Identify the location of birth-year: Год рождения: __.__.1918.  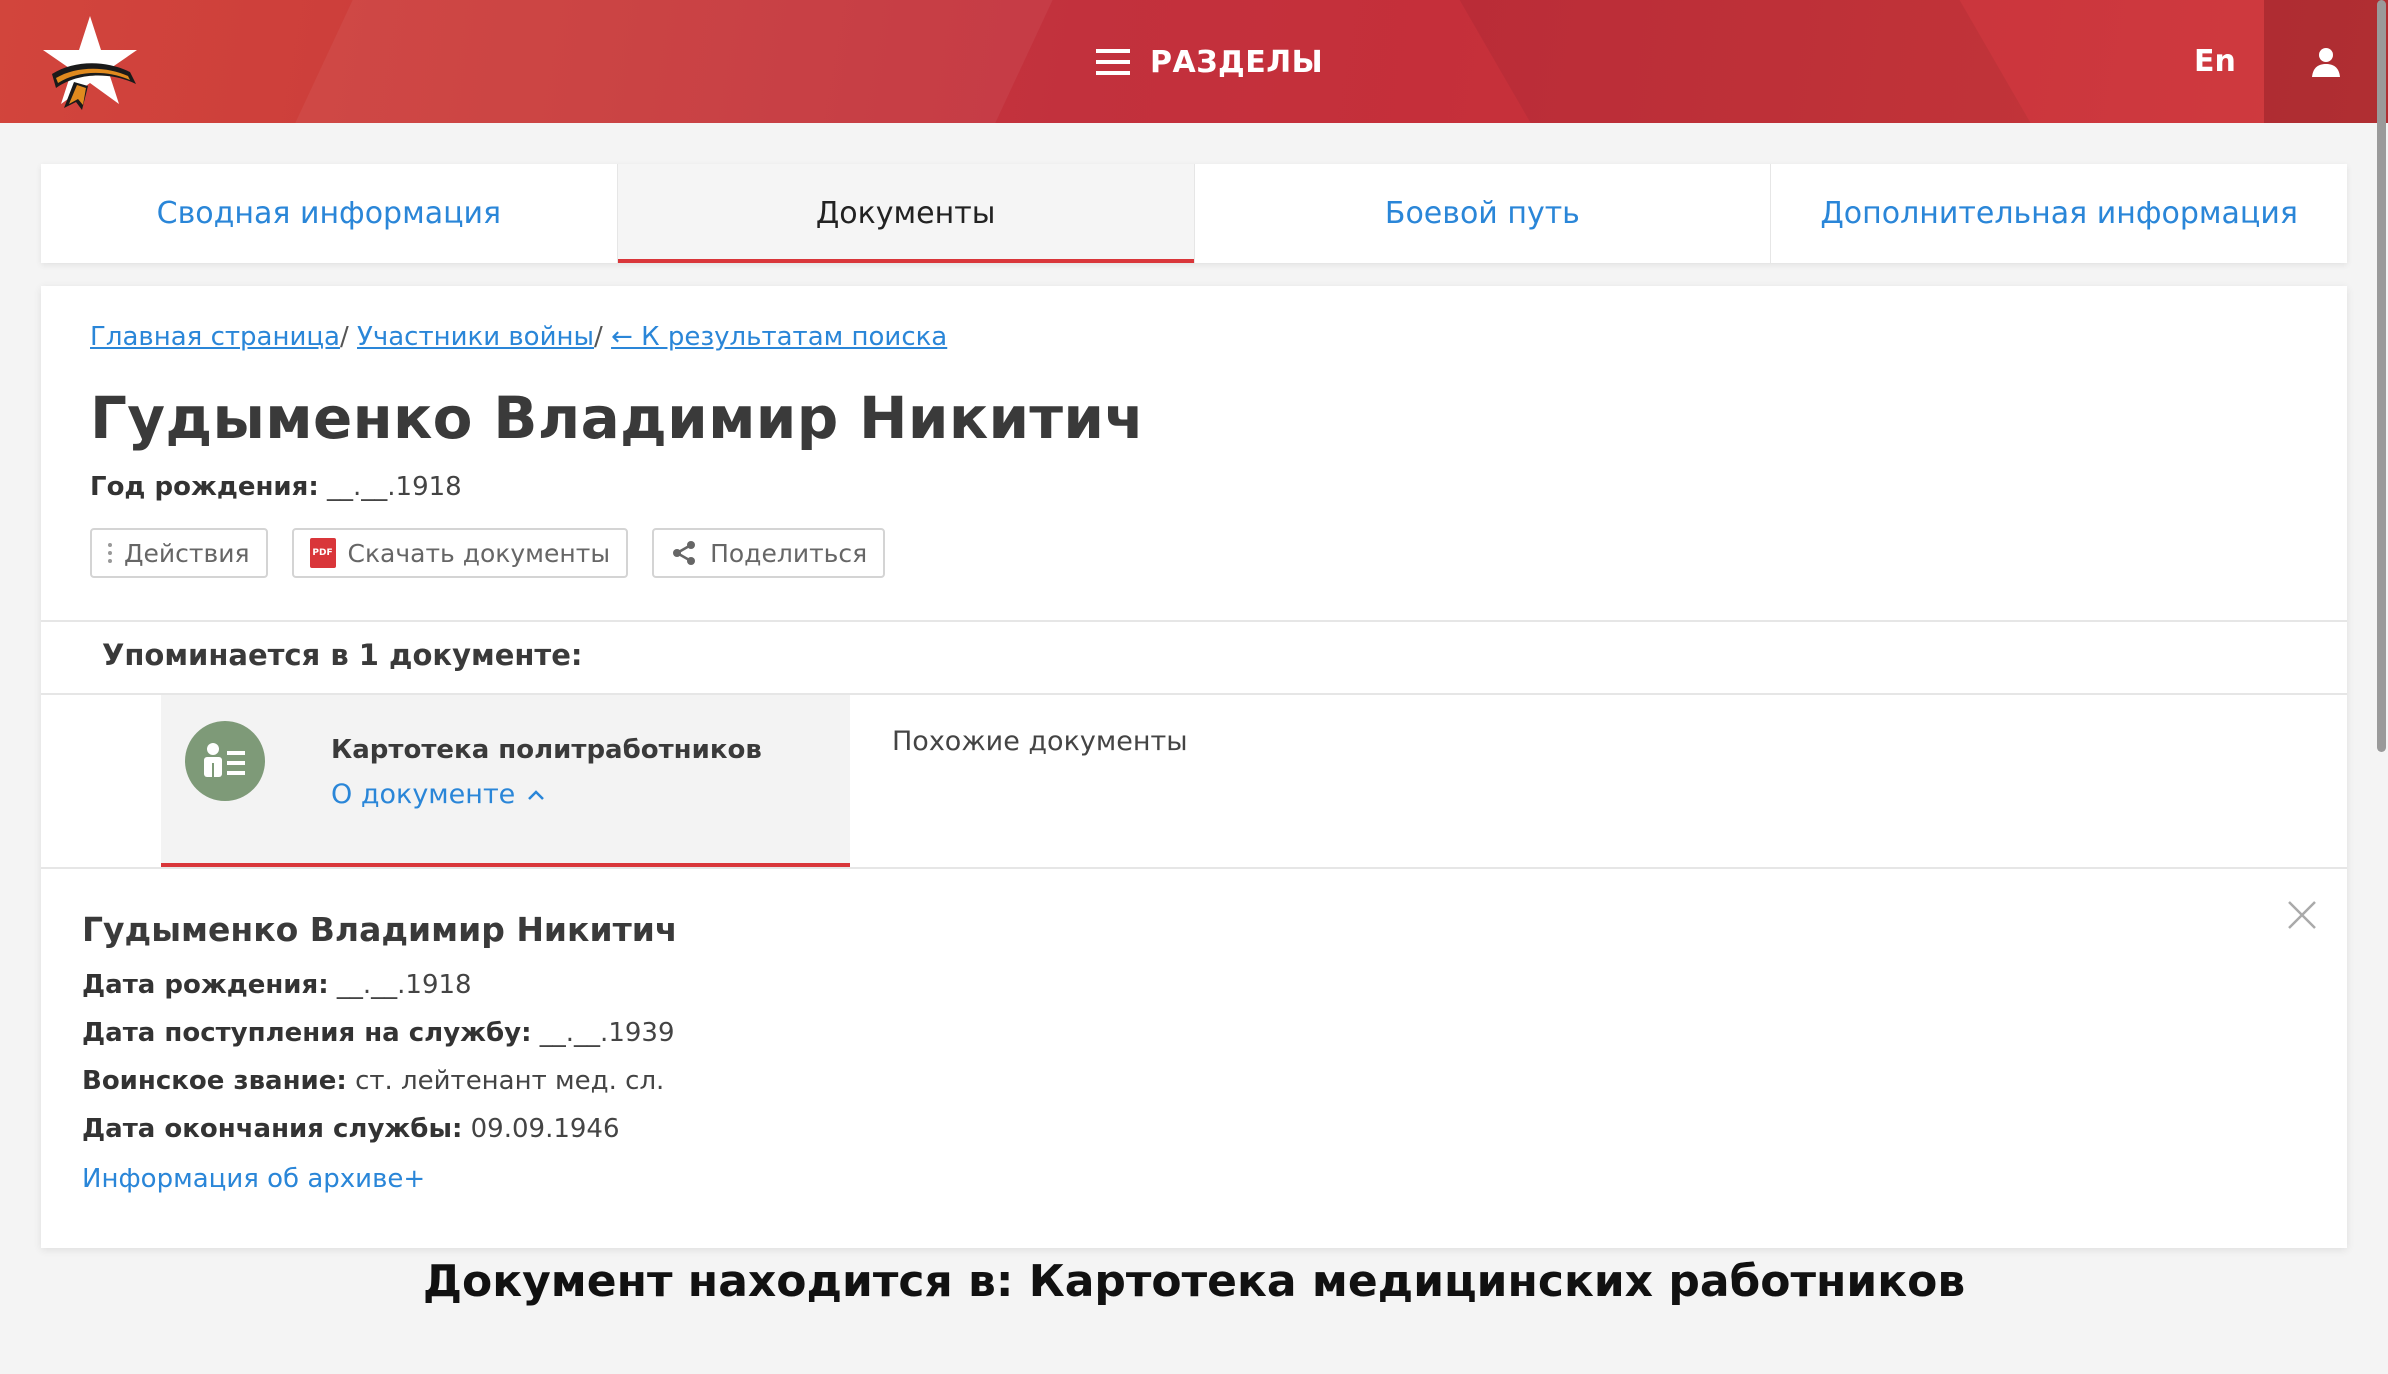
(276, 487).